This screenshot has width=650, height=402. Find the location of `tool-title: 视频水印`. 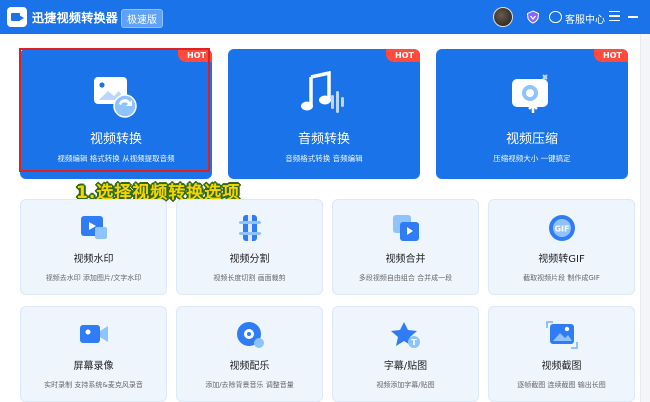

tool-title: 视频水印 is located at coordinates (93, 259).